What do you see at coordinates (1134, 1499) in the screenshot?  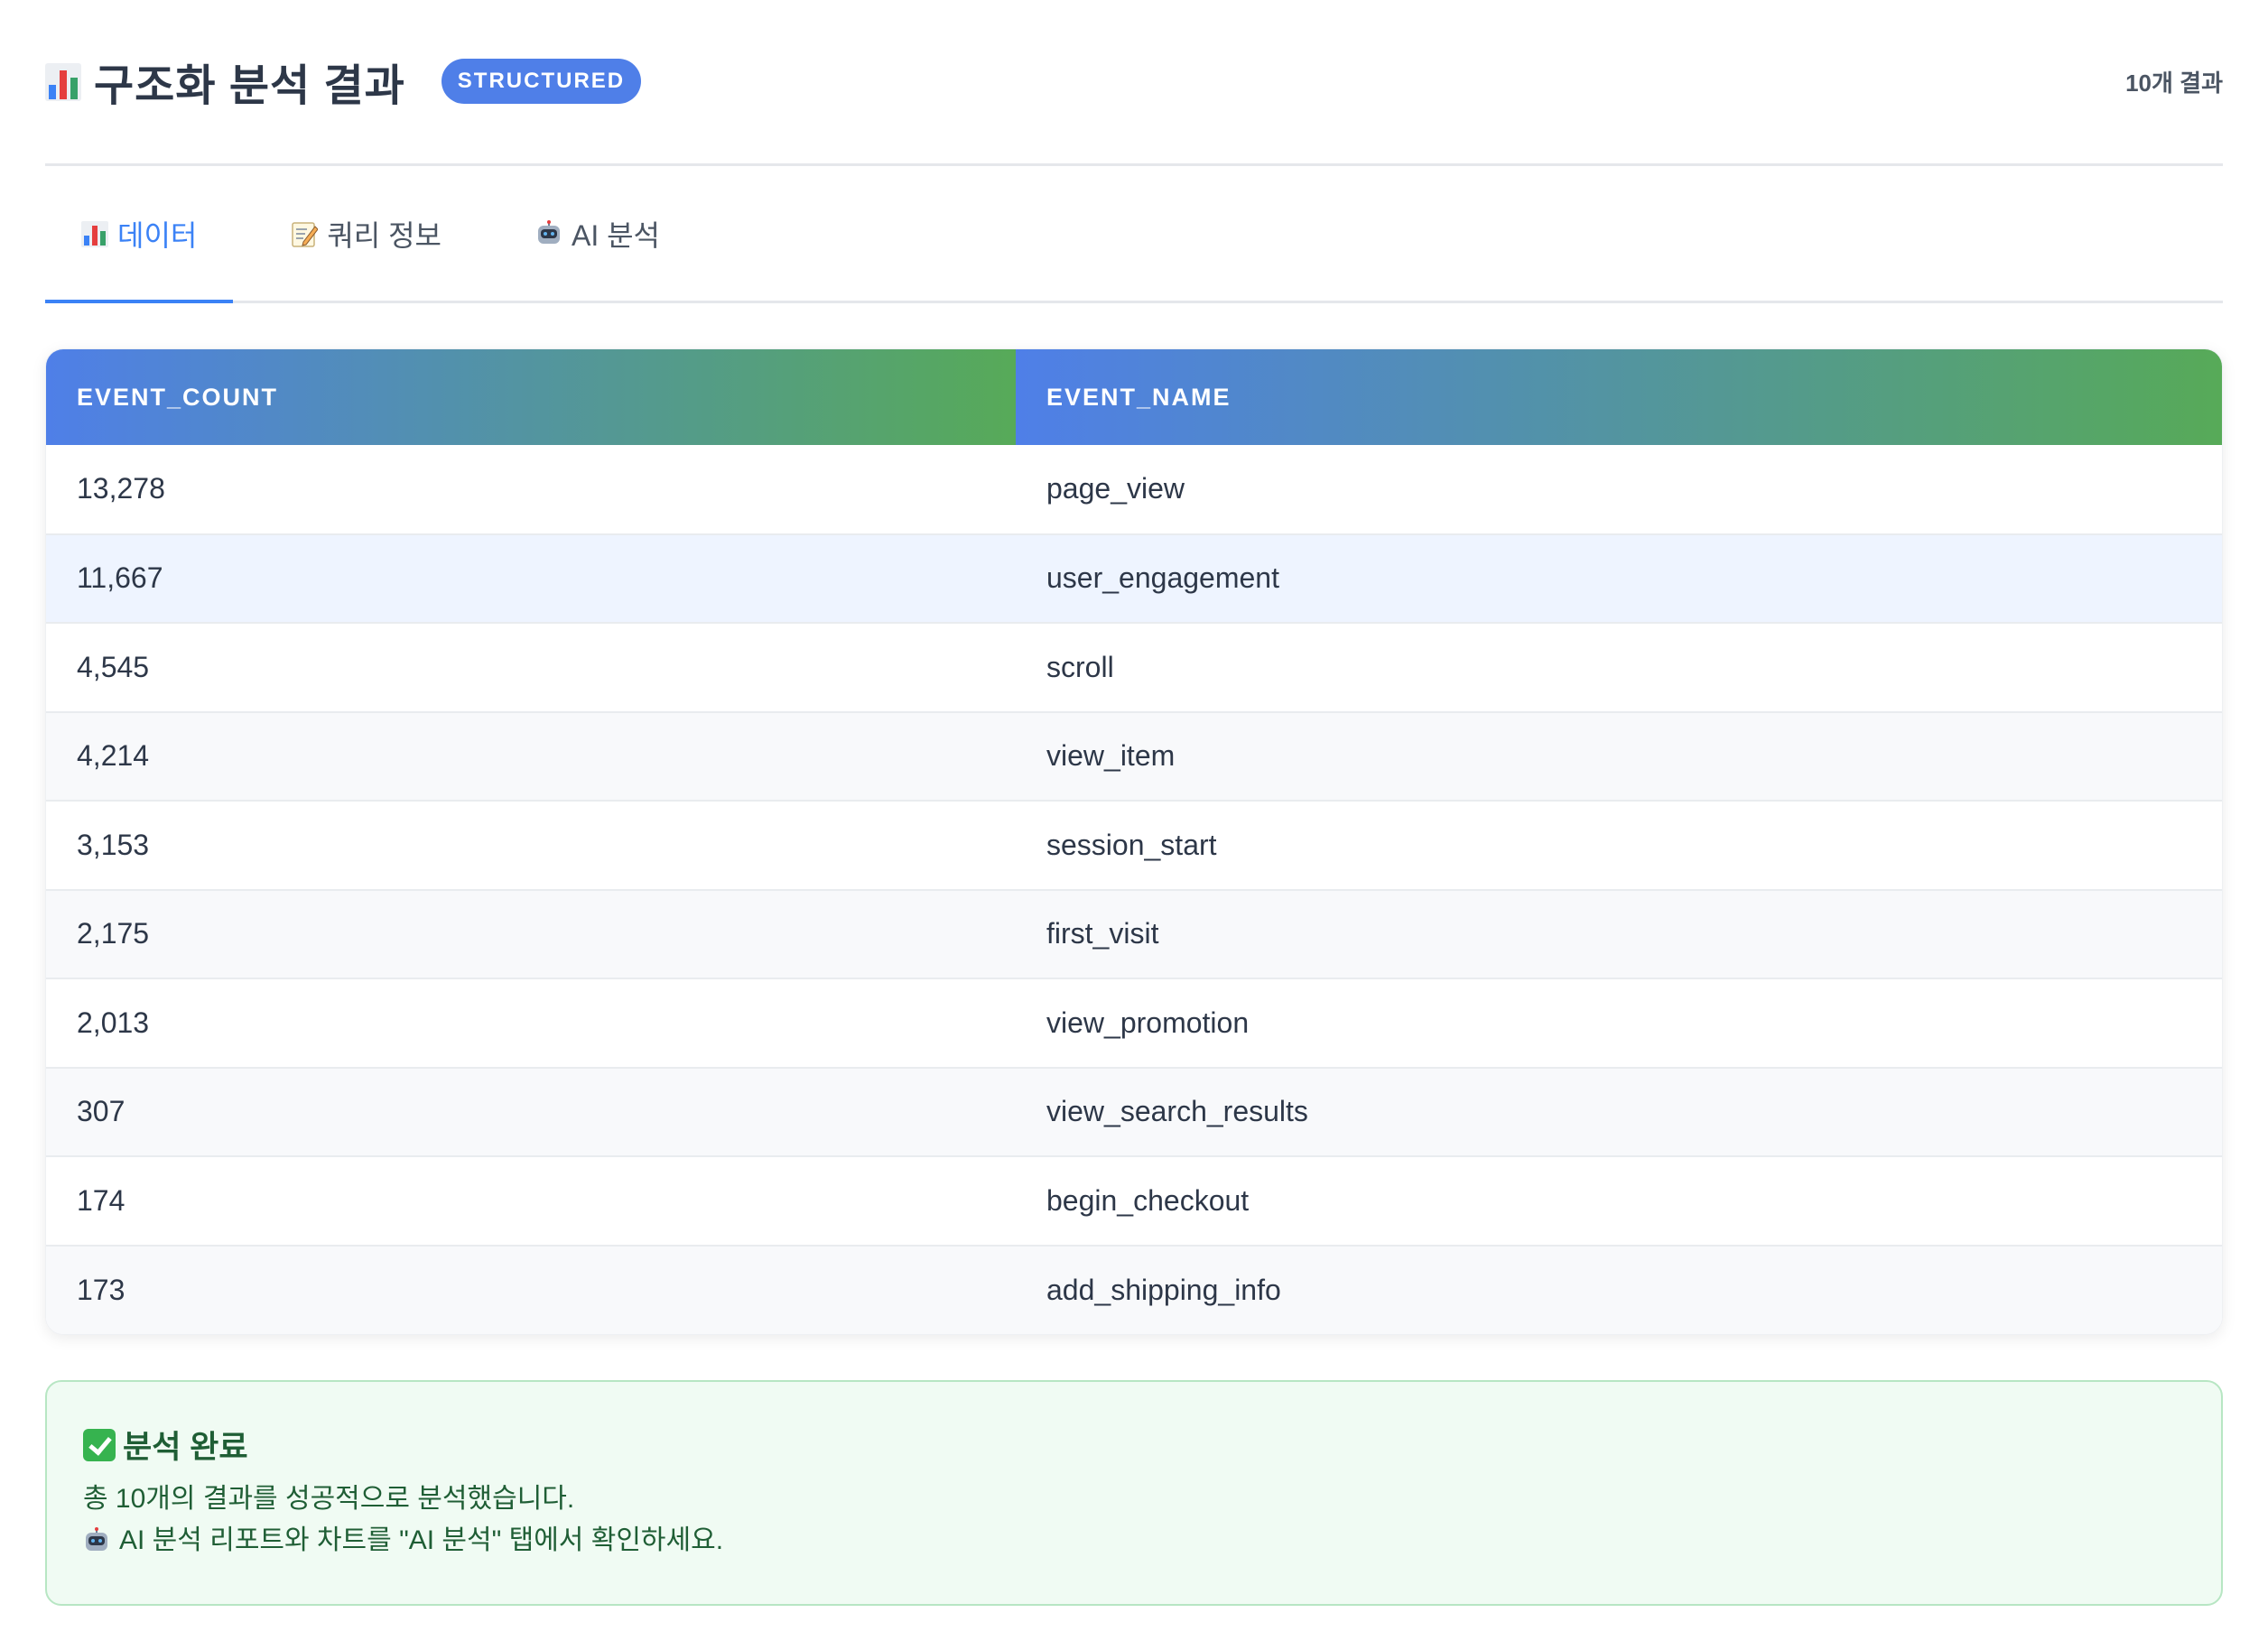 I see `success-message-1: 총 10개의 결과를 성공적으로 분석했습니다.` at bounding box center [1134, 1499].